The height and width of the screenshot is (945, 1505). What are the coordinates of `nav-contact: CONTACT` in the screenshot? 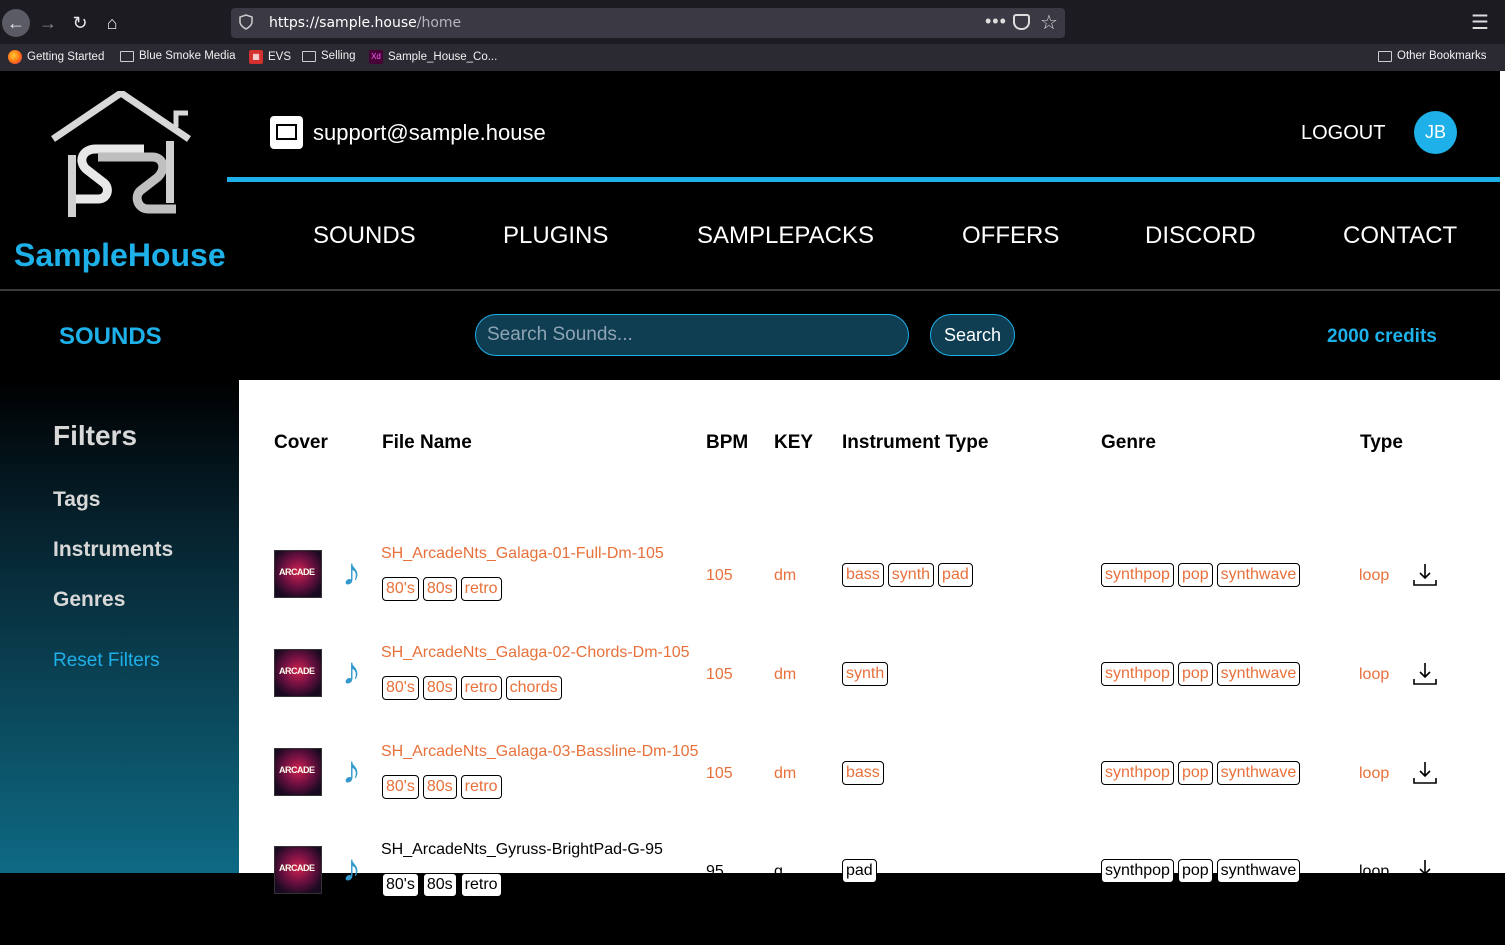 It's located at (1400, 236).